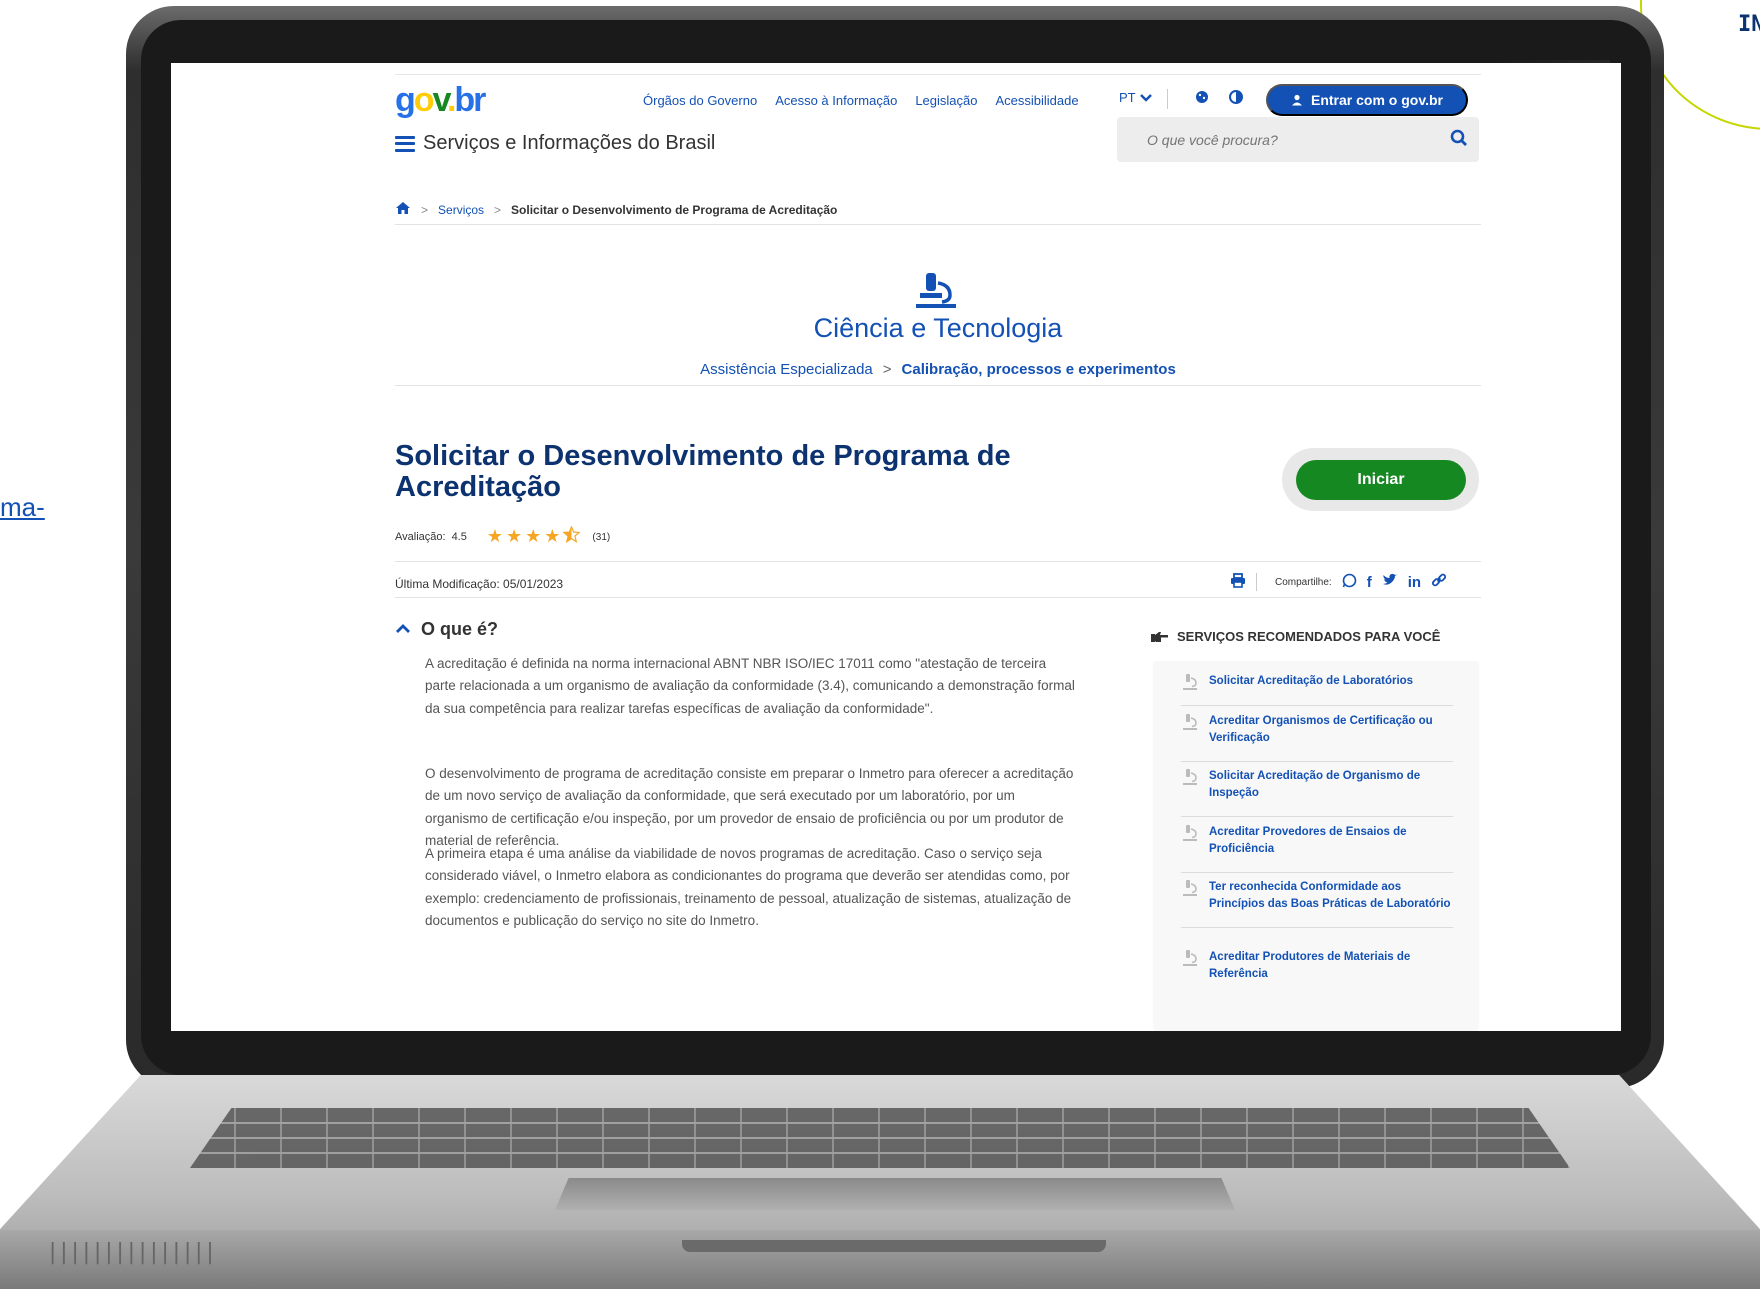  Describe the element at coordinates (786, 369) in the screenshot. I see `subcategory-link: Assistência Especializada` at that location.